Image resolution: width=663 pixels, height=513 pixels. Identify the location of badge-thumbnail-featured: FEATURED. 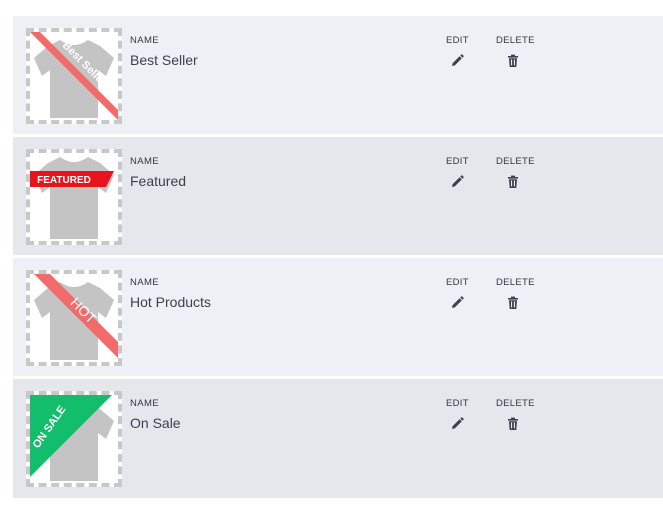
(74, 197).